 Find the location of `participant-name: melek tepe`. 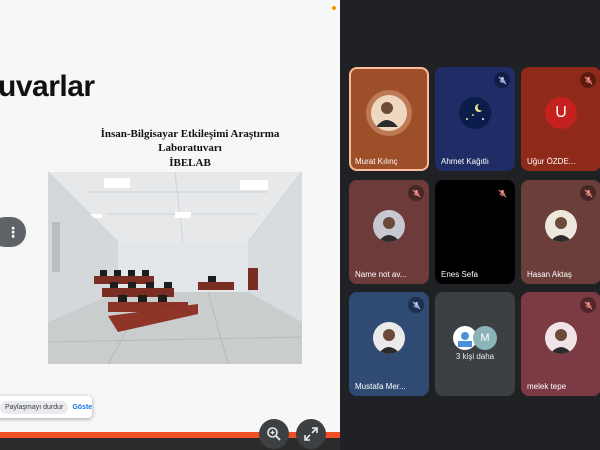

participant-name: melek tepe is located at coordinates (547, 386).